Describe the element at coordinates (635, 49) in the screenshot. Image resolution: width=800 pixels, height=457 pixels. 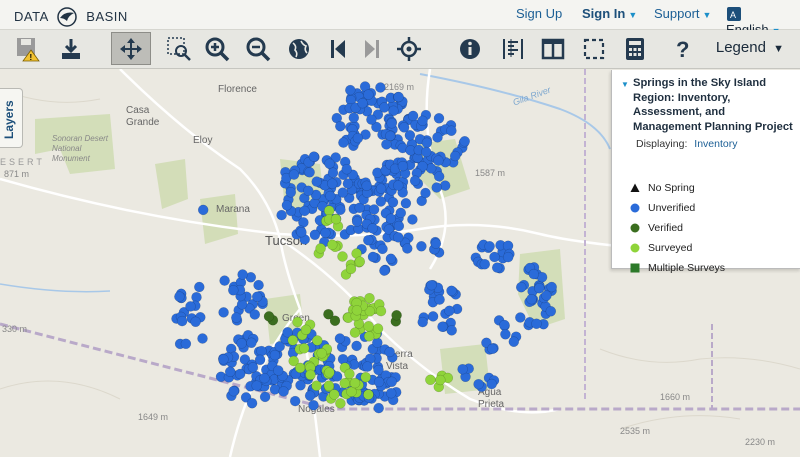
I see `calculator-button` at that location.